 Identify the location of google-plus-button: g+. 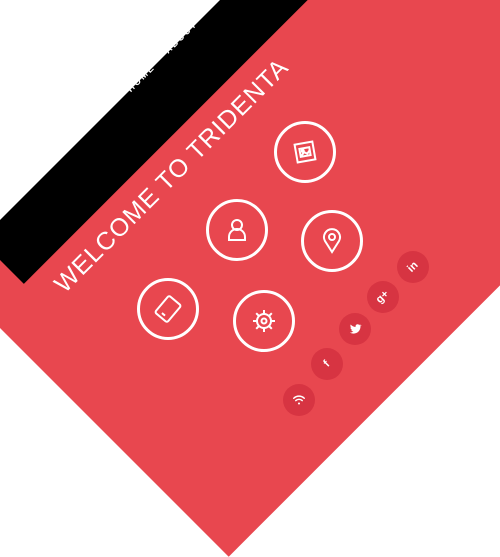
(383, 297).